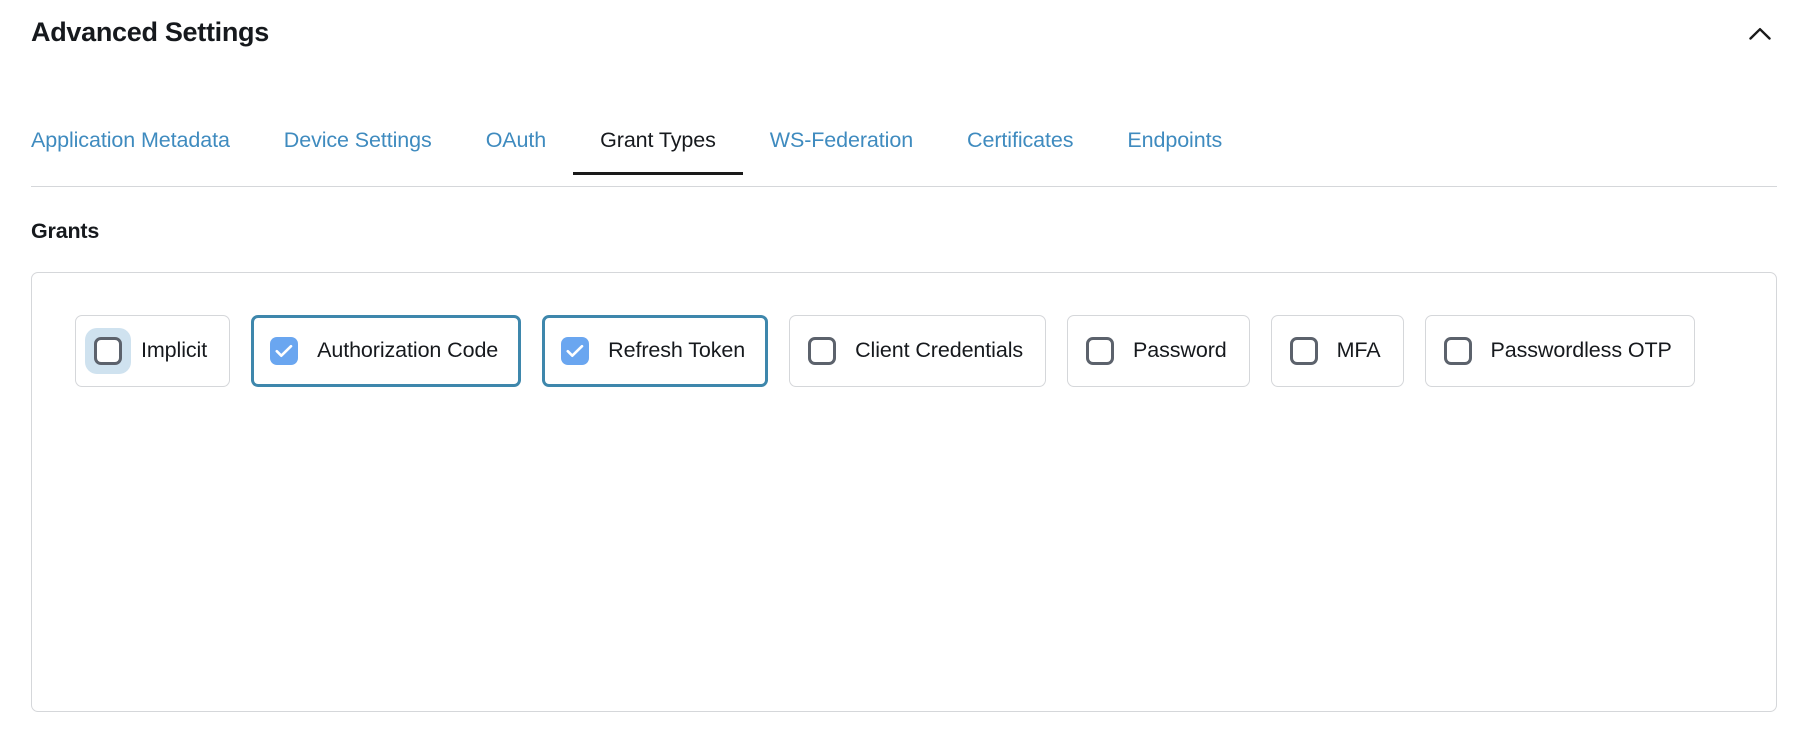  What do you see at coordinates (677, 350) in the screenshot?
I see `grant-label-refresh-token: Refresh Token` at bounding box center [677, 350].